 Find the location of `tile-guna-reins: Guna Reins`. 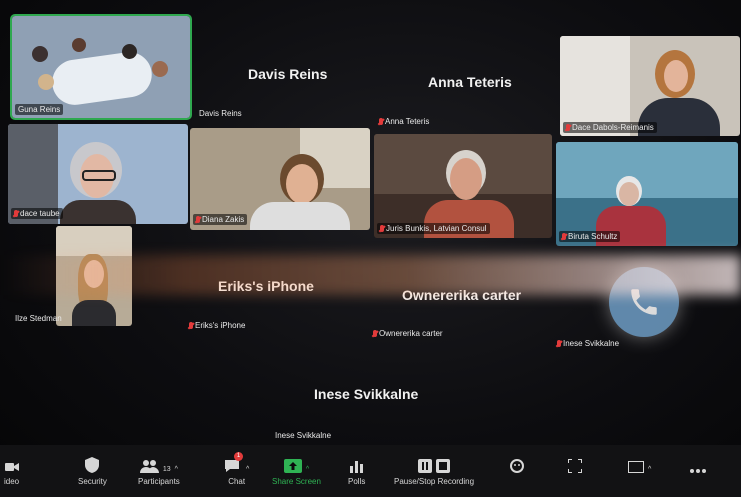

tile-guna-reins: Guna Reins is located at coordinates (101, 67).